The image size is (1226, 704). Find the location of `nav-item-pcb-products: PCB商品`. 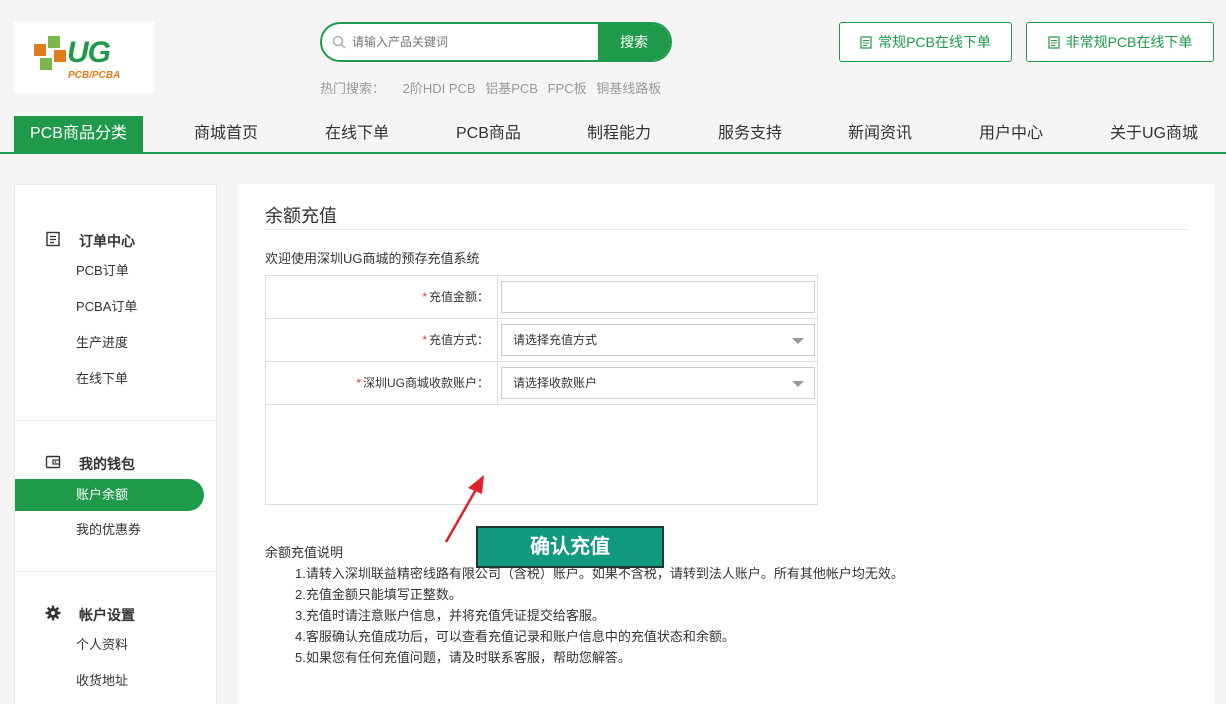

nav-item-pcb-products: PCB商品 is located at coordinates (488, 134).